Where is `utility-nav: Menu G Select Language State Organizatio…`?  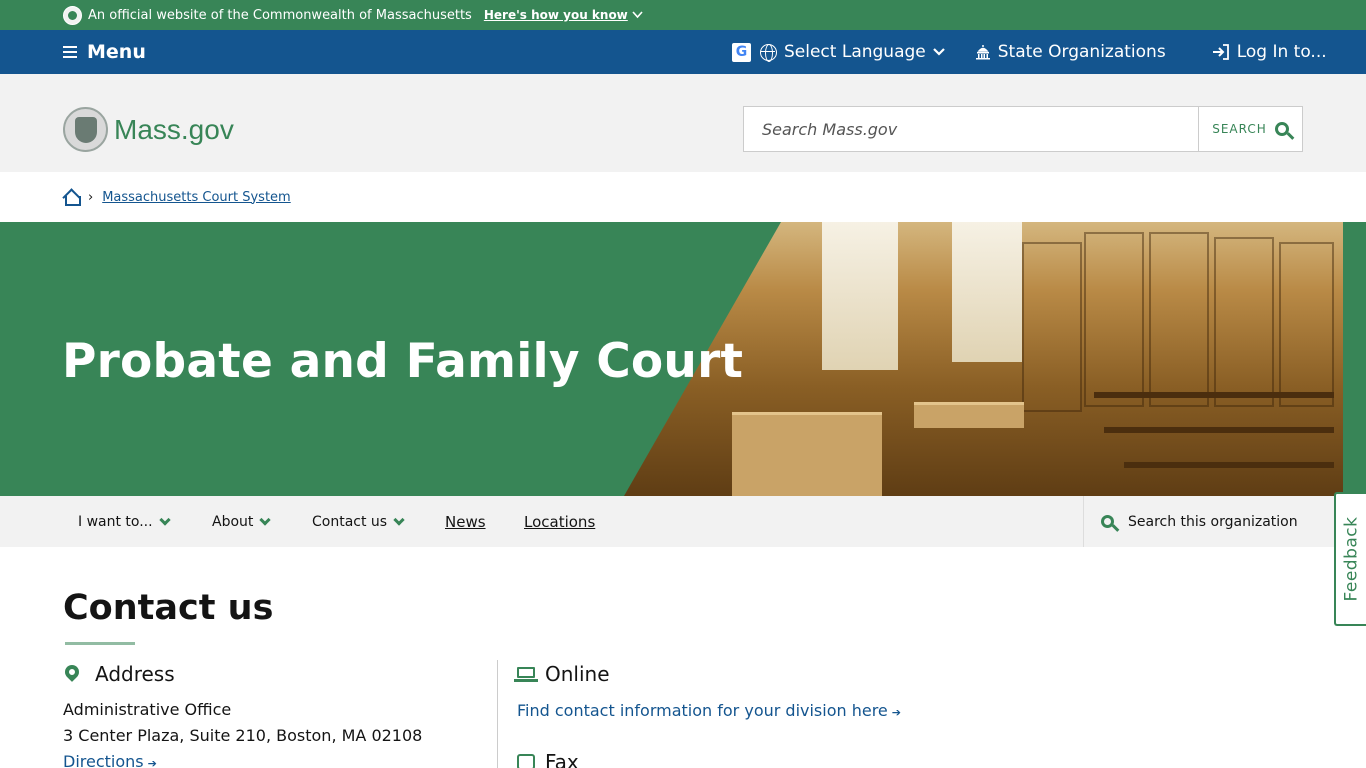
utility-nav: Menu G Select Language State Organizatio… is located at coordinates (683, 52).